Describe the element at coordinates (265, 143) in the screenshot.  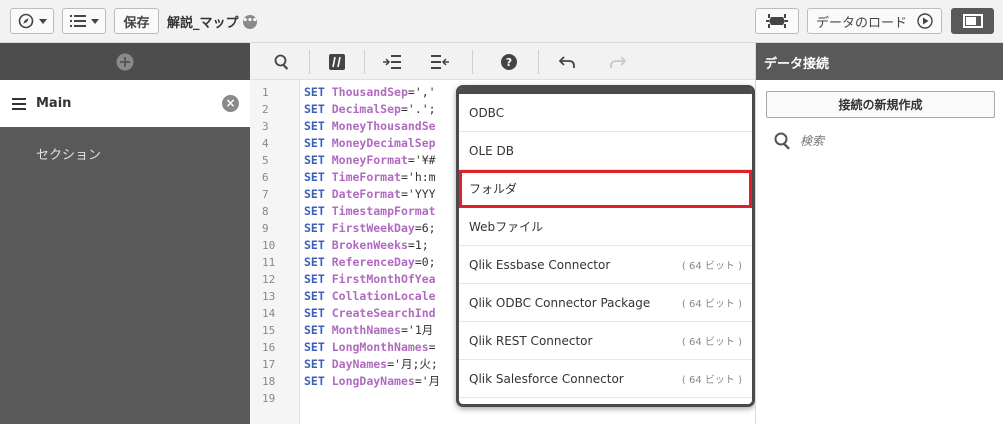
I see `line-number: 4` at that location.